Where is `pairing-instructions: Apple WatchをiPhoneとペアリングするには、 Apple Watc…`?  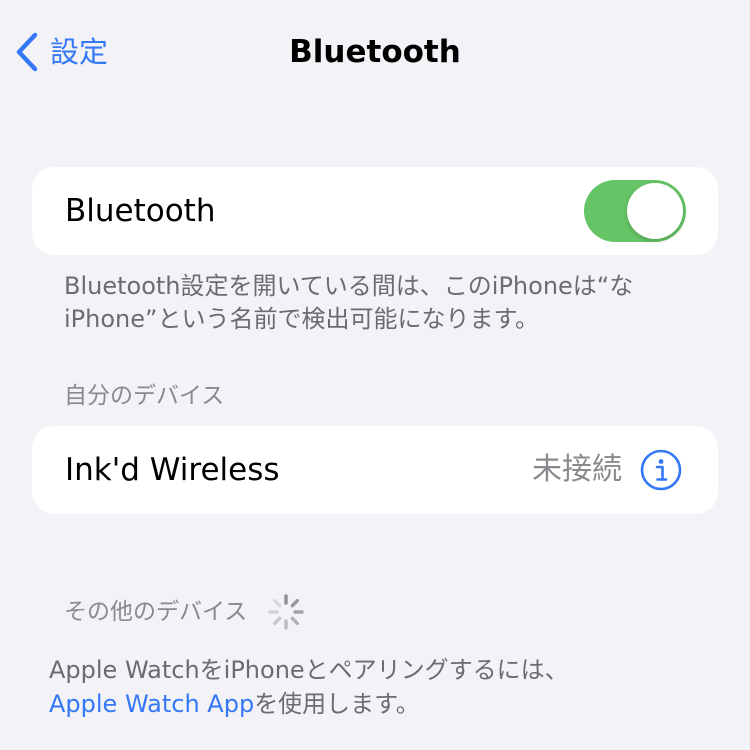 pairing-instructions: Apple WatchをiPhoneとペアリングするには、 Apple Watc… is located at coordinates (389, 687).